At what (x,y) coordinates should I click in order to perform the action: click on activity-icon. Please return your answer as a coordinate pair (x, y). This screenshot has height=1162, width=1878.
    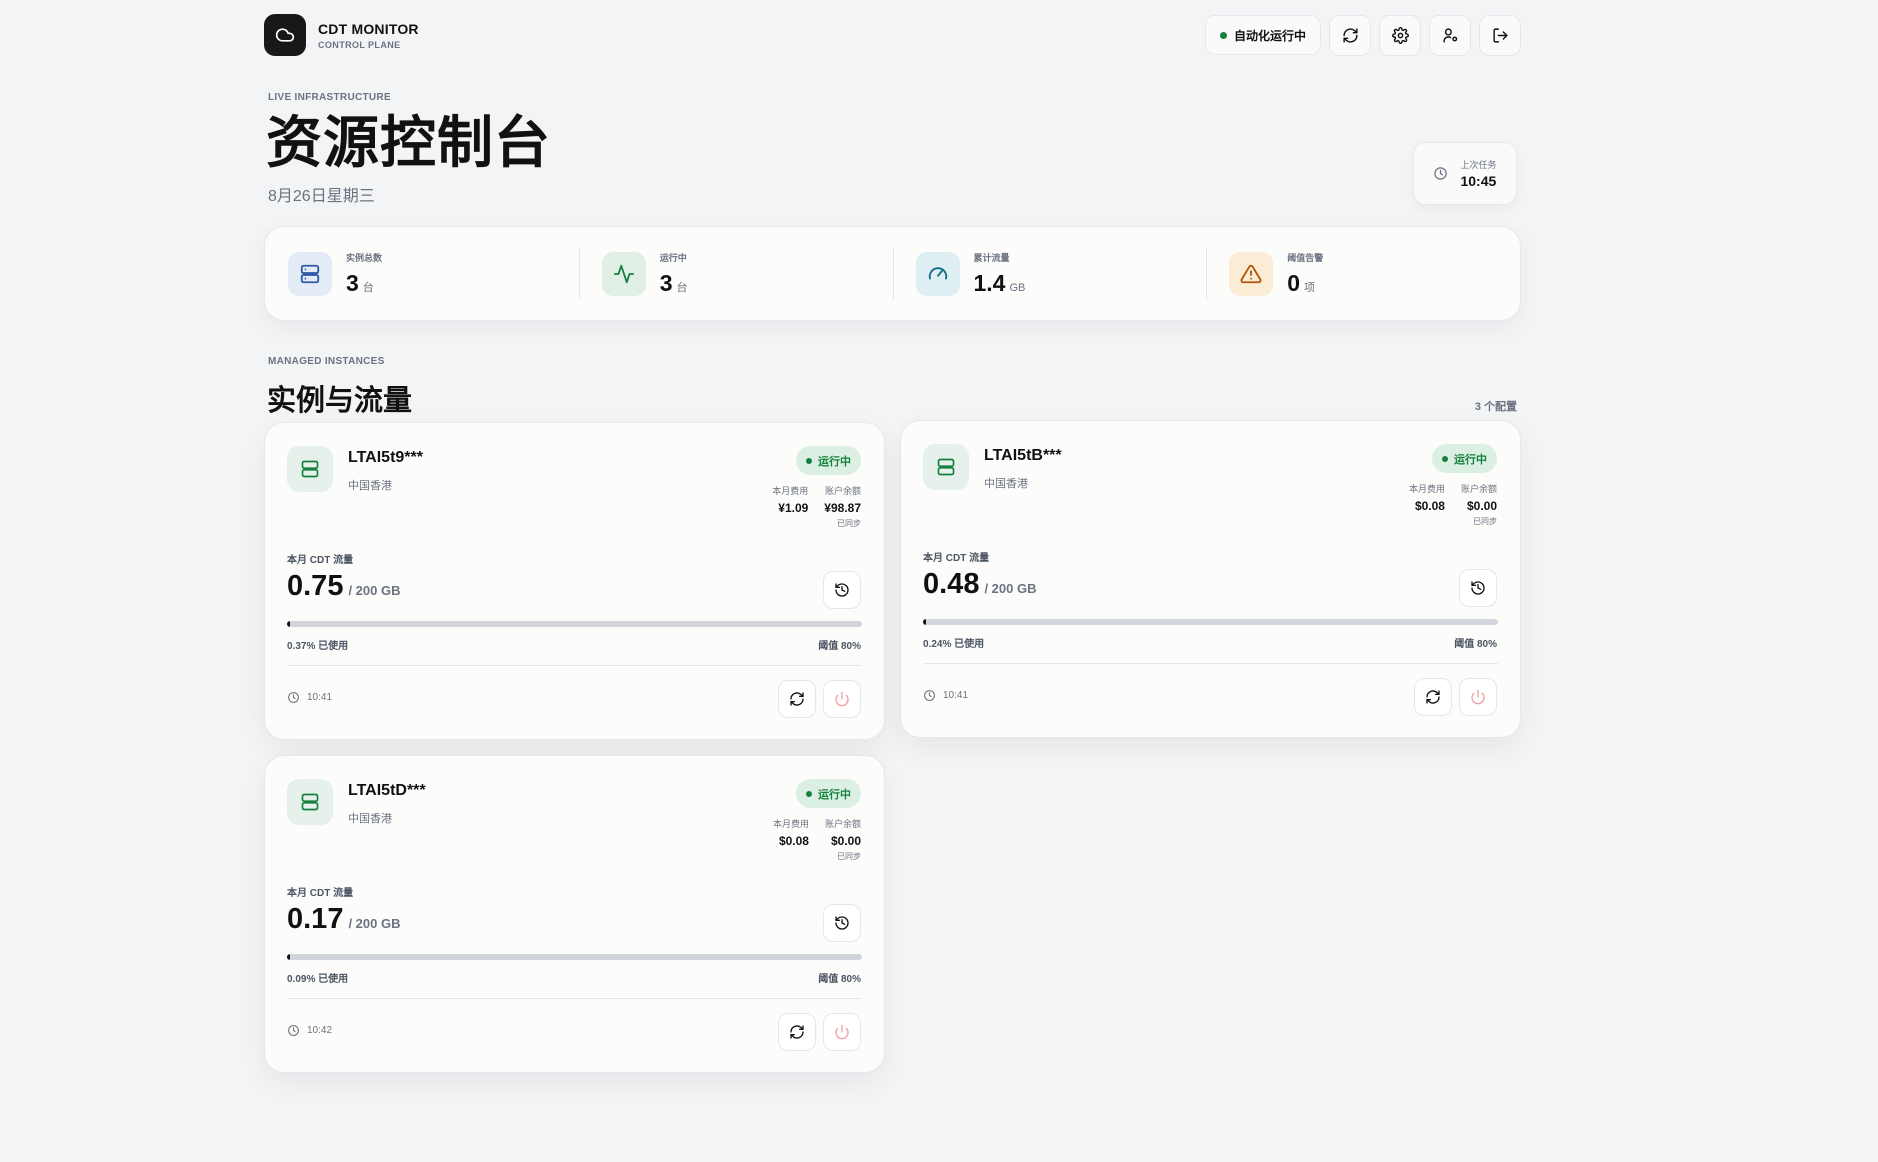
    Looking at the image, I should click on (623, 273).